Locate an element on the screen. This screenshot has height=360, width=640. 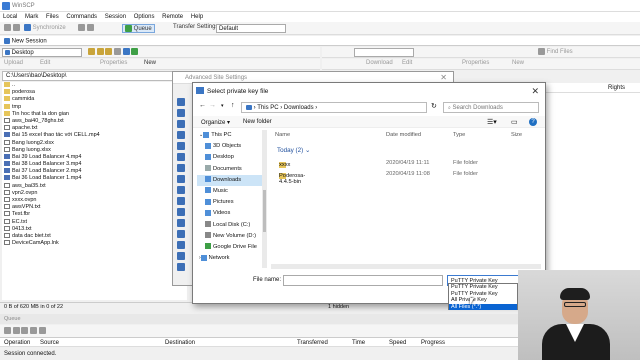
tree-item-pictures: Pictures is located at coordinates (230, 202).